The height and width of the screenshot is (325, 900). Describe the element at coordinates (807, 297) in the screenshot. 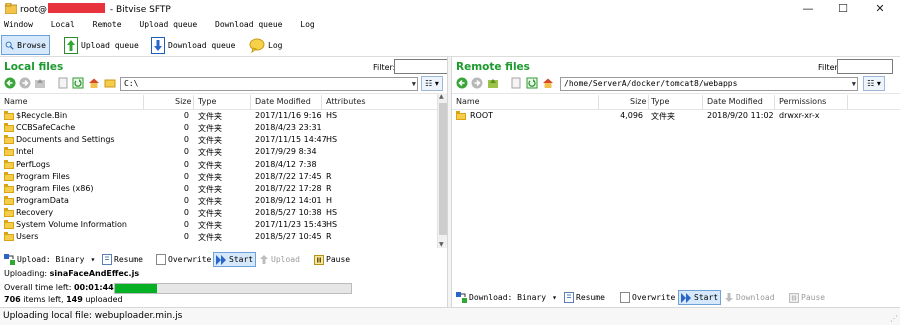

I see `download-pause-button: Pause` at that location.